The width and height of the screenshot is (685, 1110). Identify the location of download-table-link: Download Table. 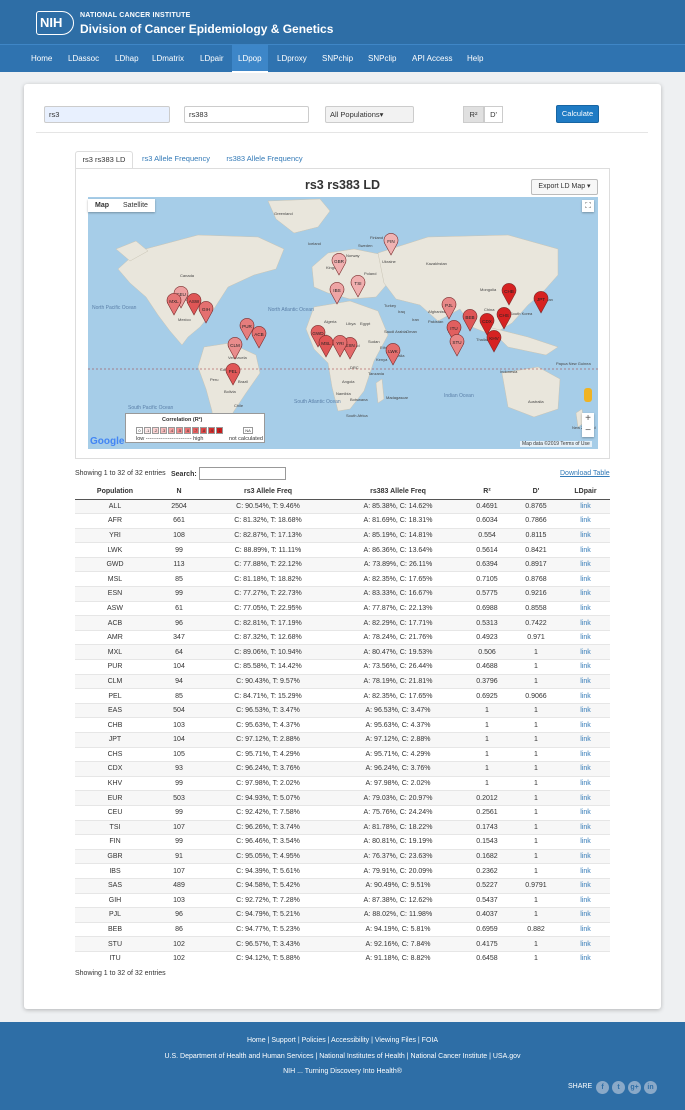
(585, 473).